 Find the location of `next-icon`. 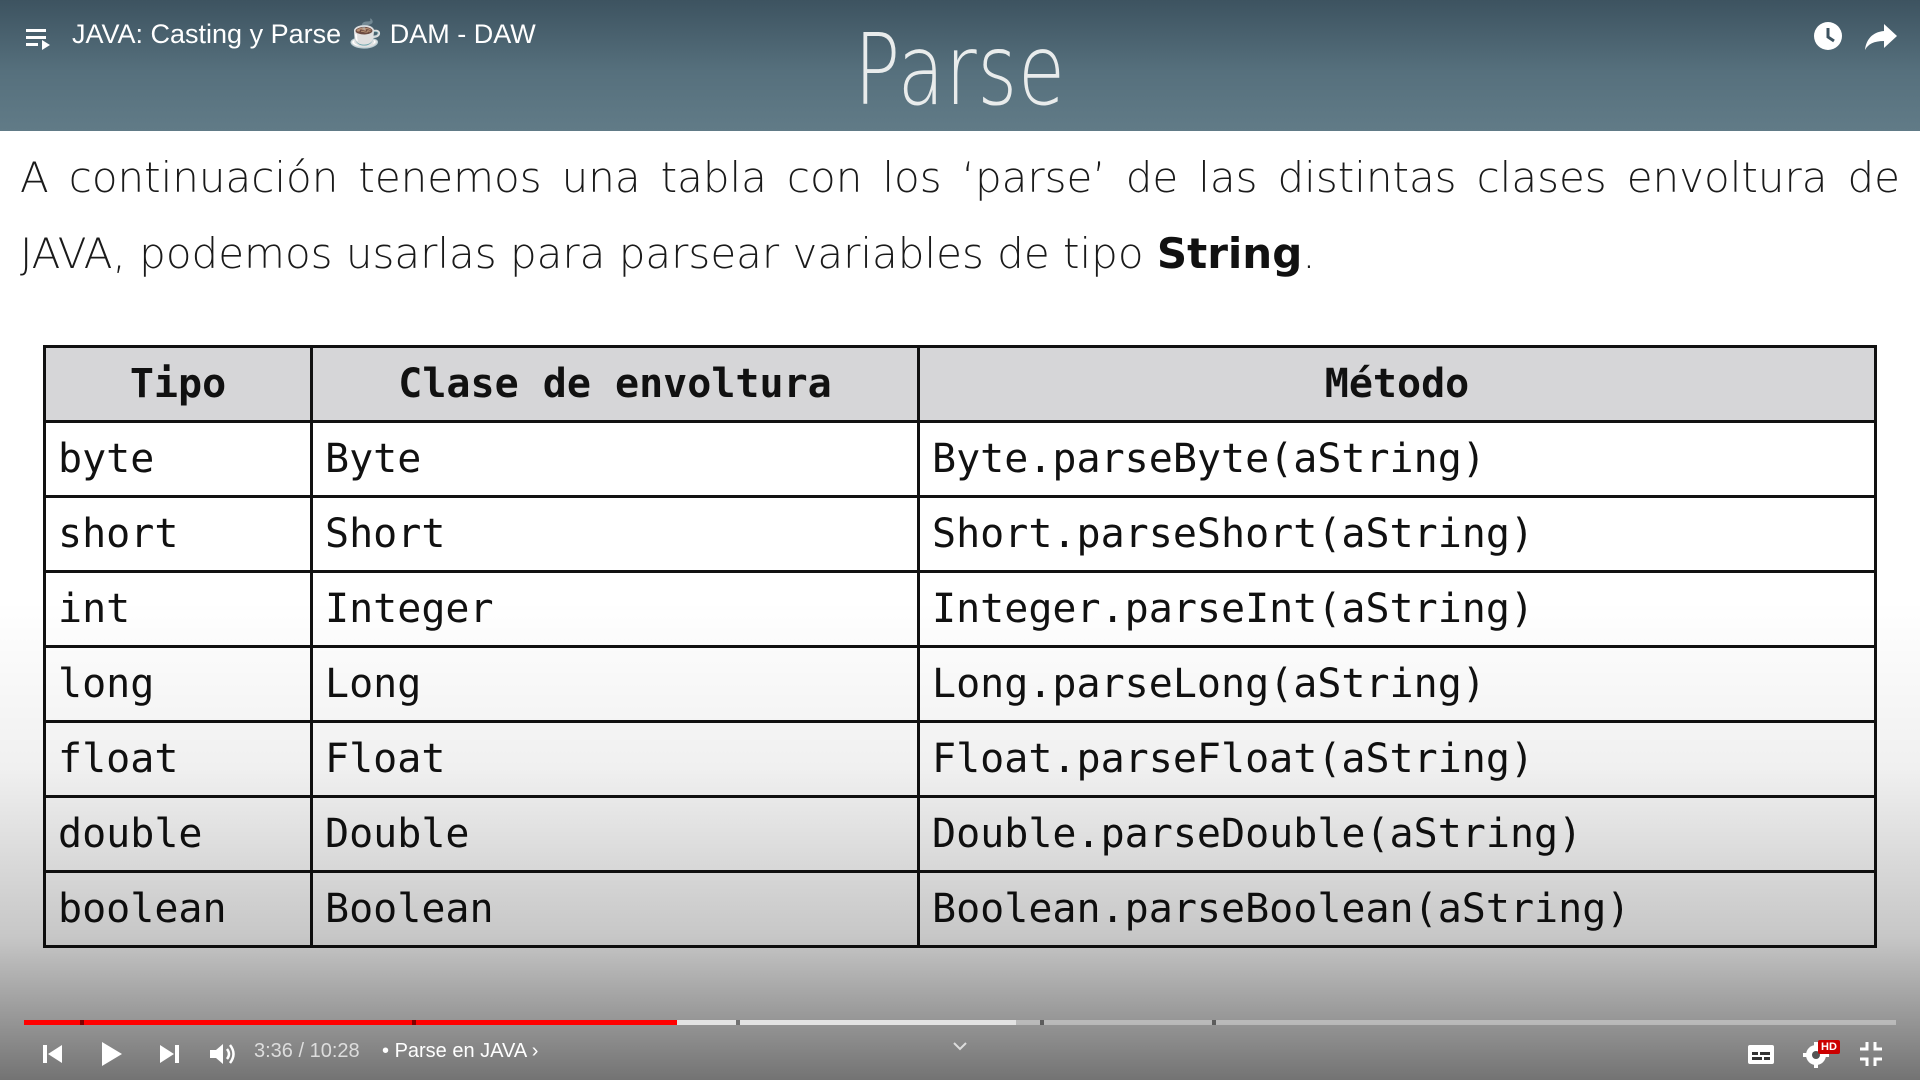

next-icon is located at coordinates (169, 1054).